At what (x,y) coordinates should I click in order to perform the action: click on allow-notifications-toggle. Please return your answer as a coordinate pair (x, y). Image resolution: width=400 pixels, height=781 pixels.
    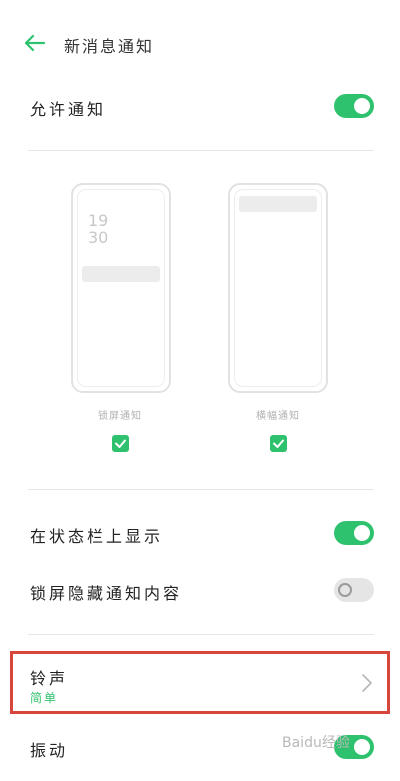
    Looking at the image, I should click on (354, 106).